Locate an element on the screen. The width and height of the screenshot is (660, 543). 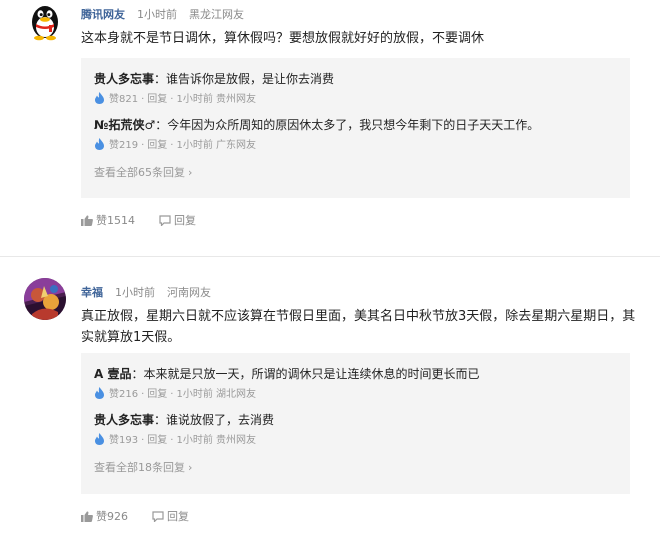
reply-text: ：谁说放假了，去消费 is located at coordinates (214, 420).